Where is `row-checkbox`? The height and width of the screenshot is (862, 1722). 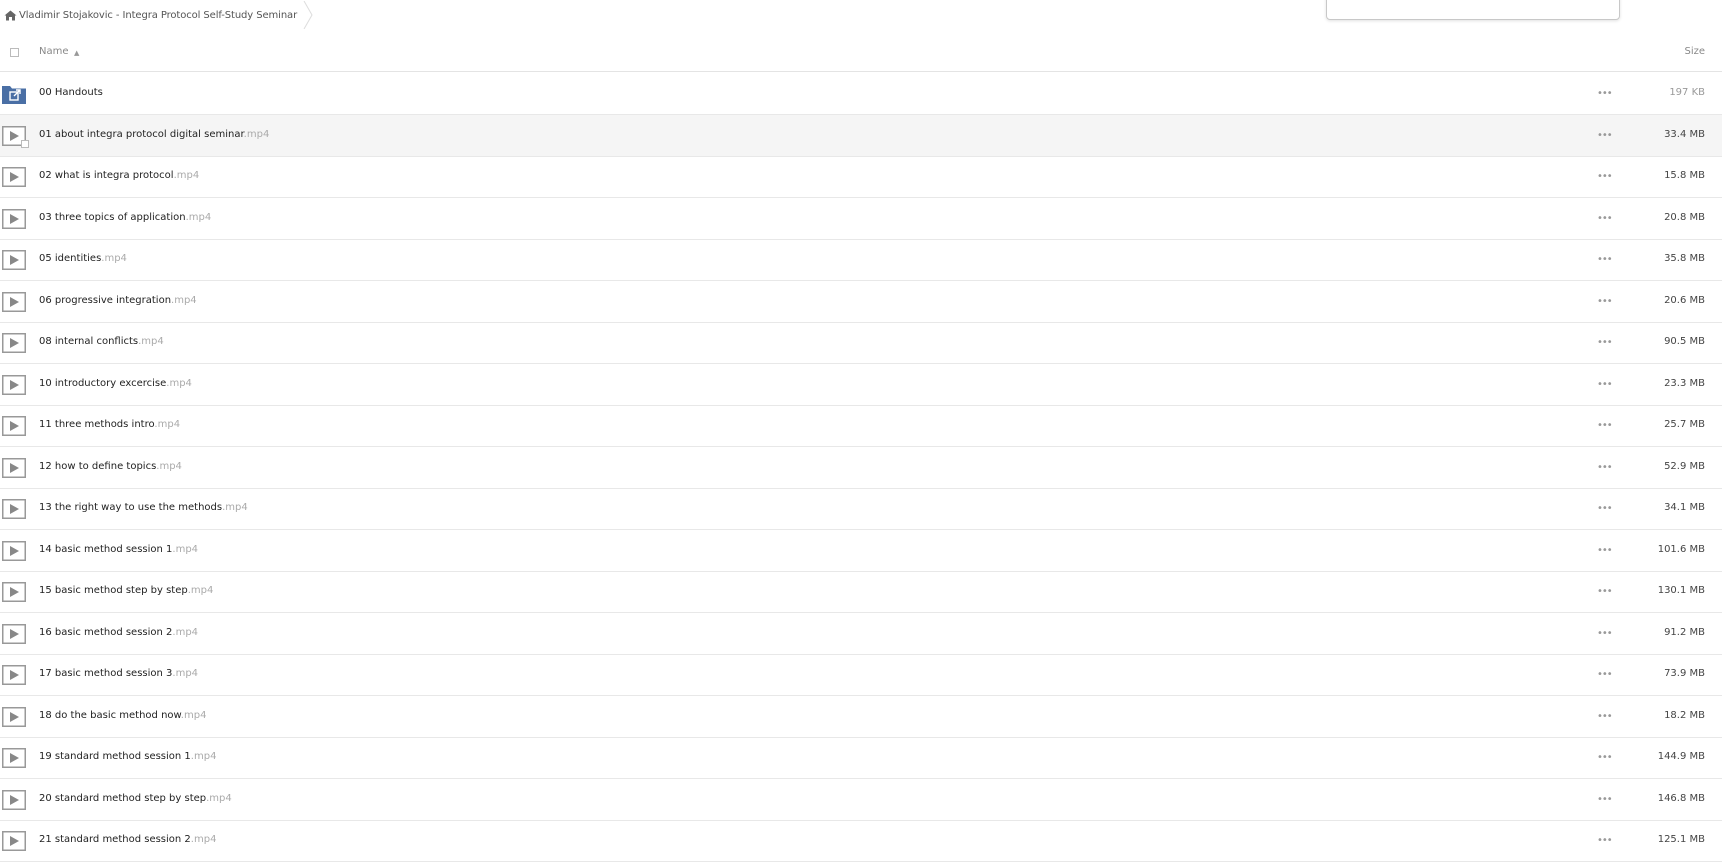
row-checkbox is located at coordinates (25, 144).